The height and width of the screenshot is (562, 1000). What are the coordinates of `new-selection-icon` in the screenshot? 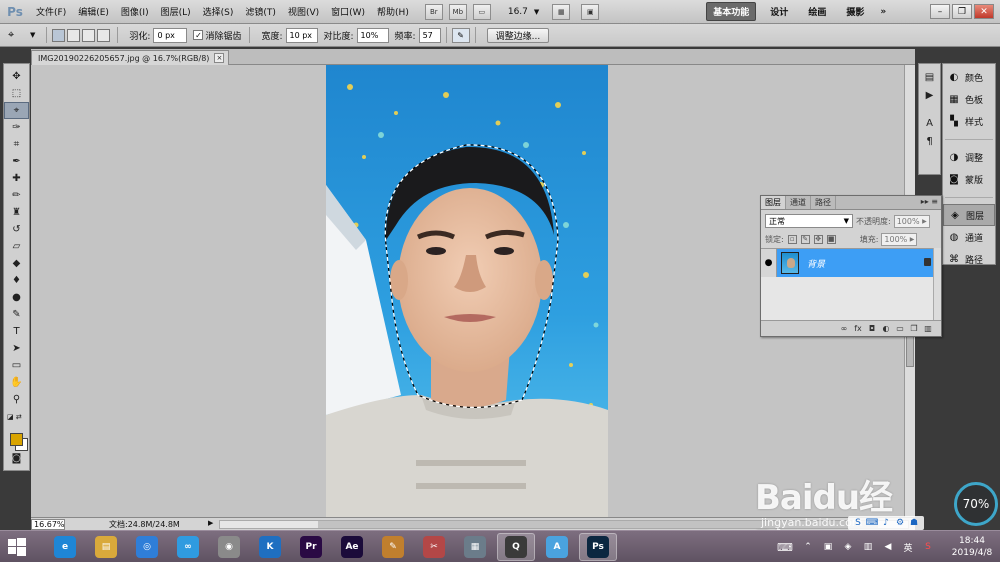 It's located at (59, 35).